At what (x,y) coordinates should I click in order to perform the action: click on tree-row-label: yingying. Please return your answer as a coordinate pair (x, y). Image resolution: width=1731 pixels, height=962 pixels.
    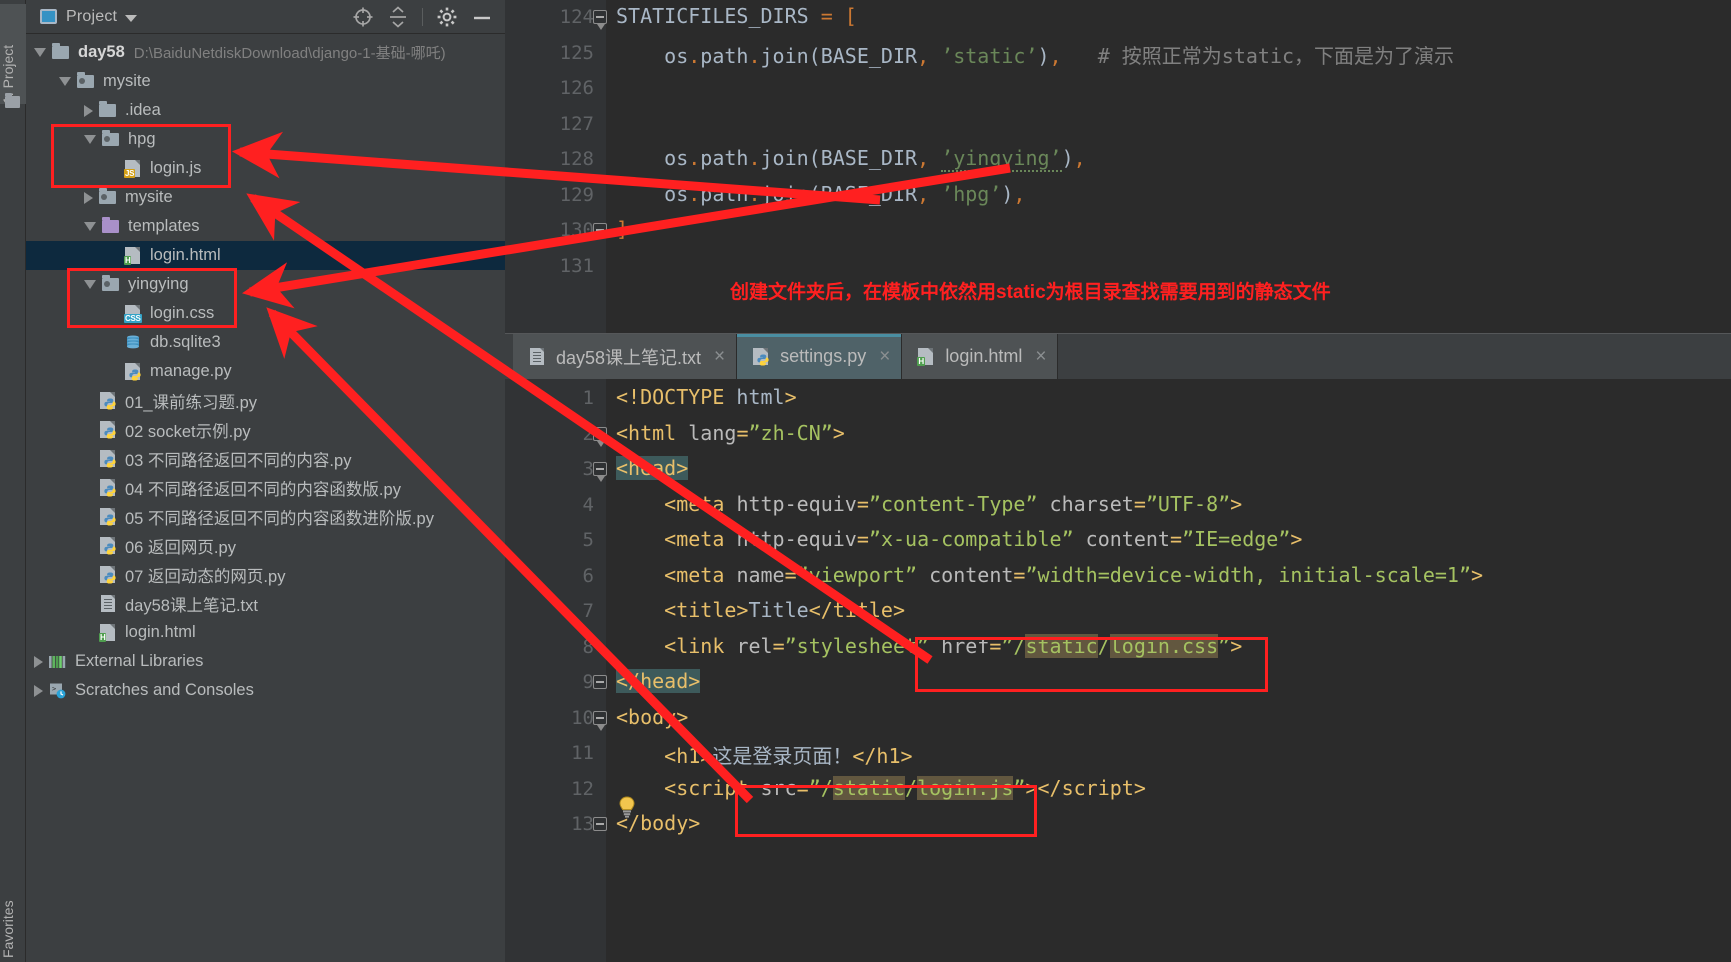
    Looking at the image, I should click on (158, 284).